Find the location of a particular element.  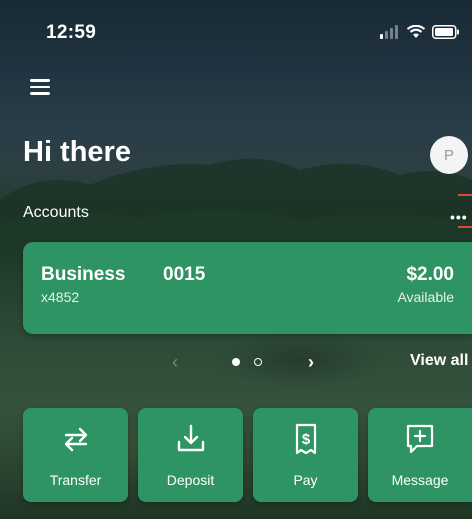

red-indicator-bottom is located at coordinates (465, 227).